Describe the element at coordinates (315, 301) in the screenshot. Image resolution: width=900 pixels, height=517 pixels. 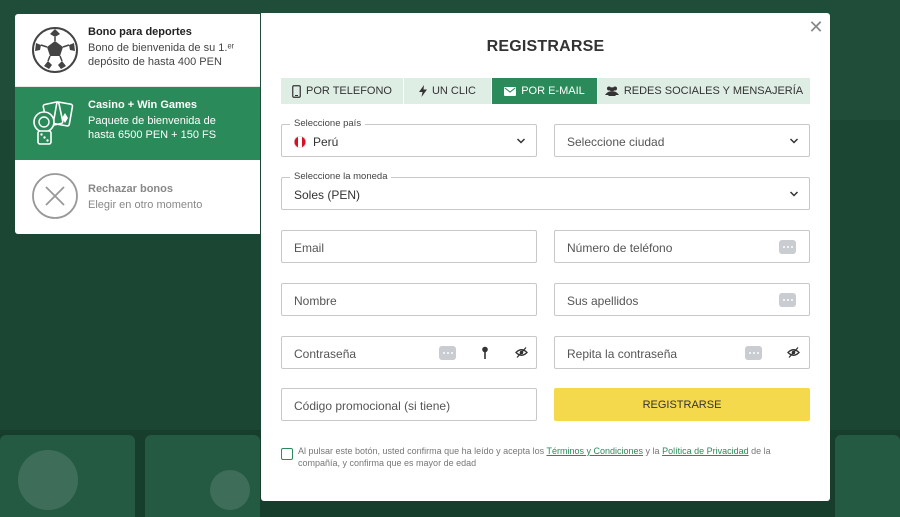
I see `first-name-placeholder: Nombre` at that location.